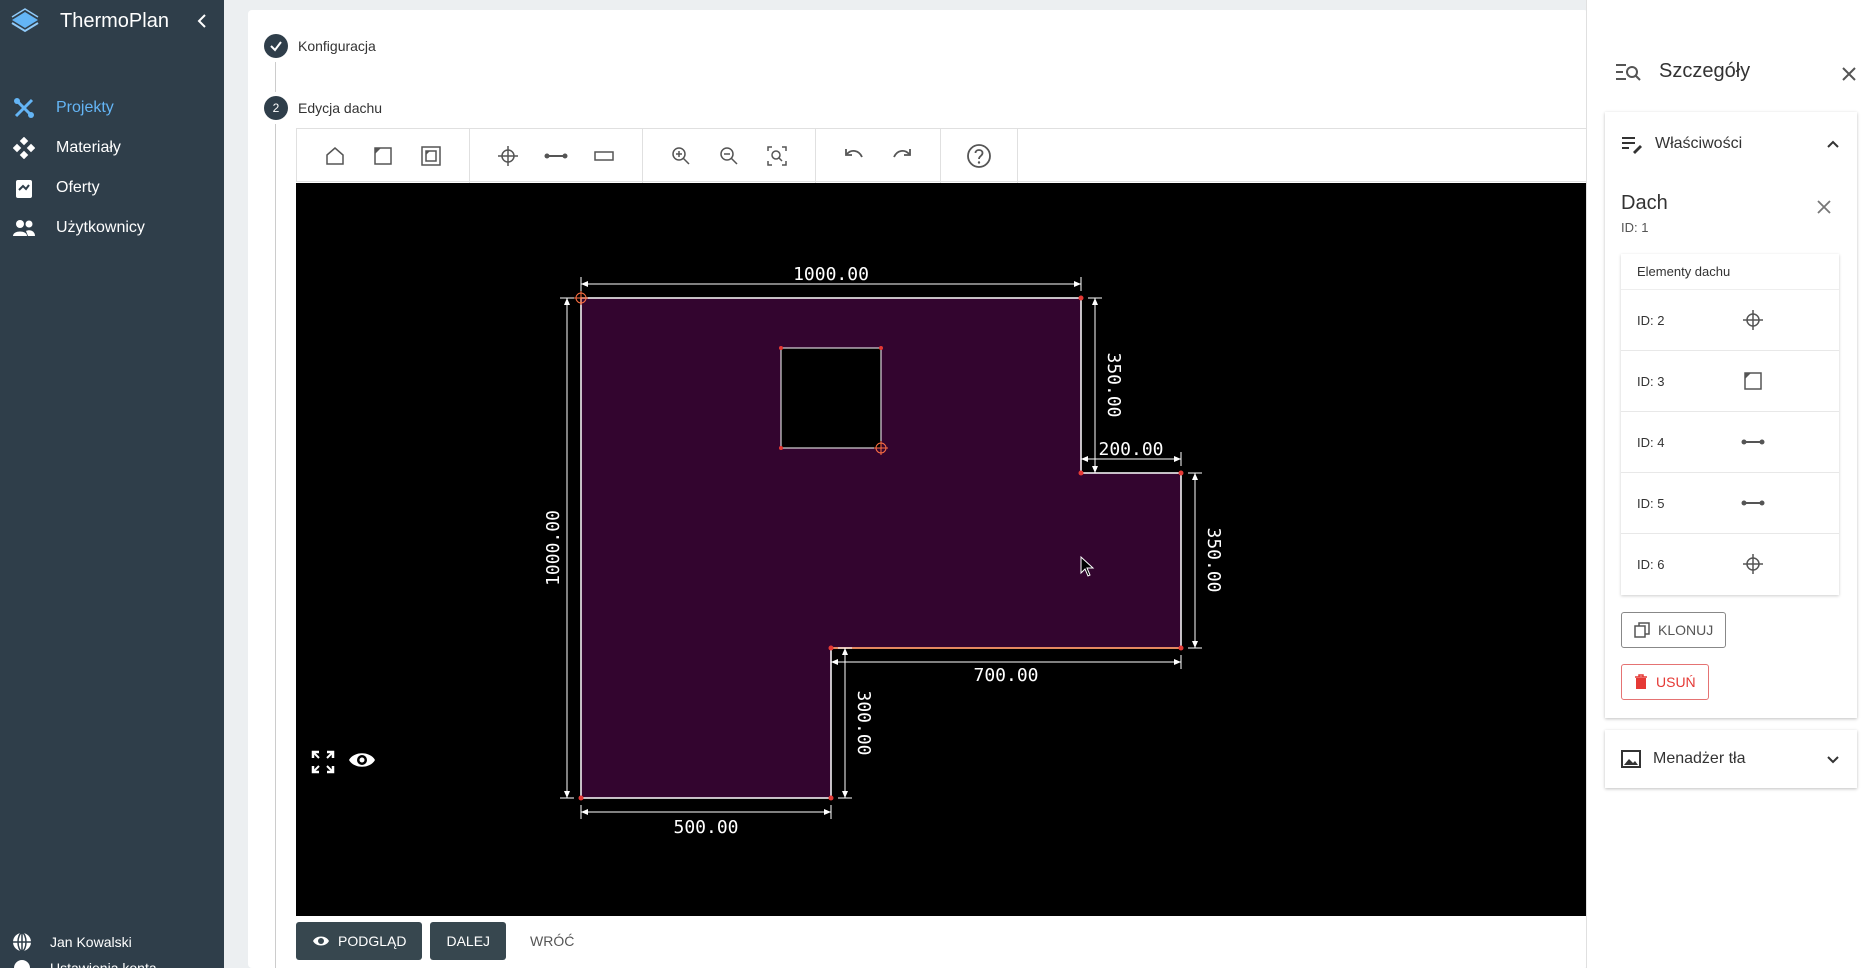 This screenshot has height=968, width=1876. What do you see at coordinates (372, 941) in the screenshot?
I see `preview-label: PODGLĄD` at bounding box center [372, 941].